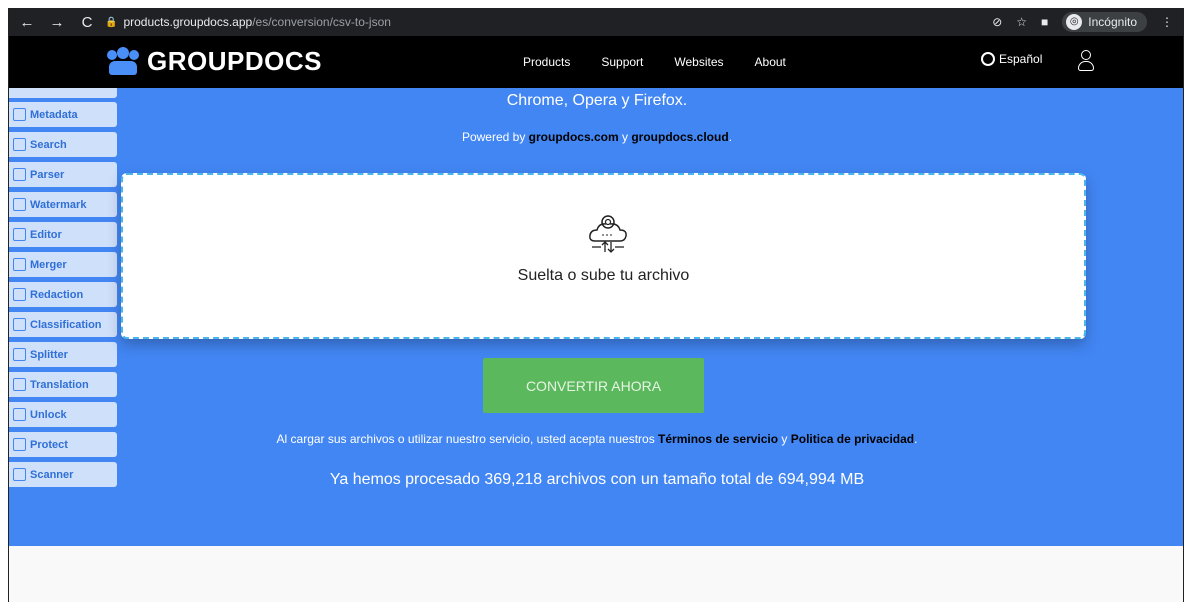 The image size is (1192, 602). I want to click on language-selector: Español, so click(1011, 59).